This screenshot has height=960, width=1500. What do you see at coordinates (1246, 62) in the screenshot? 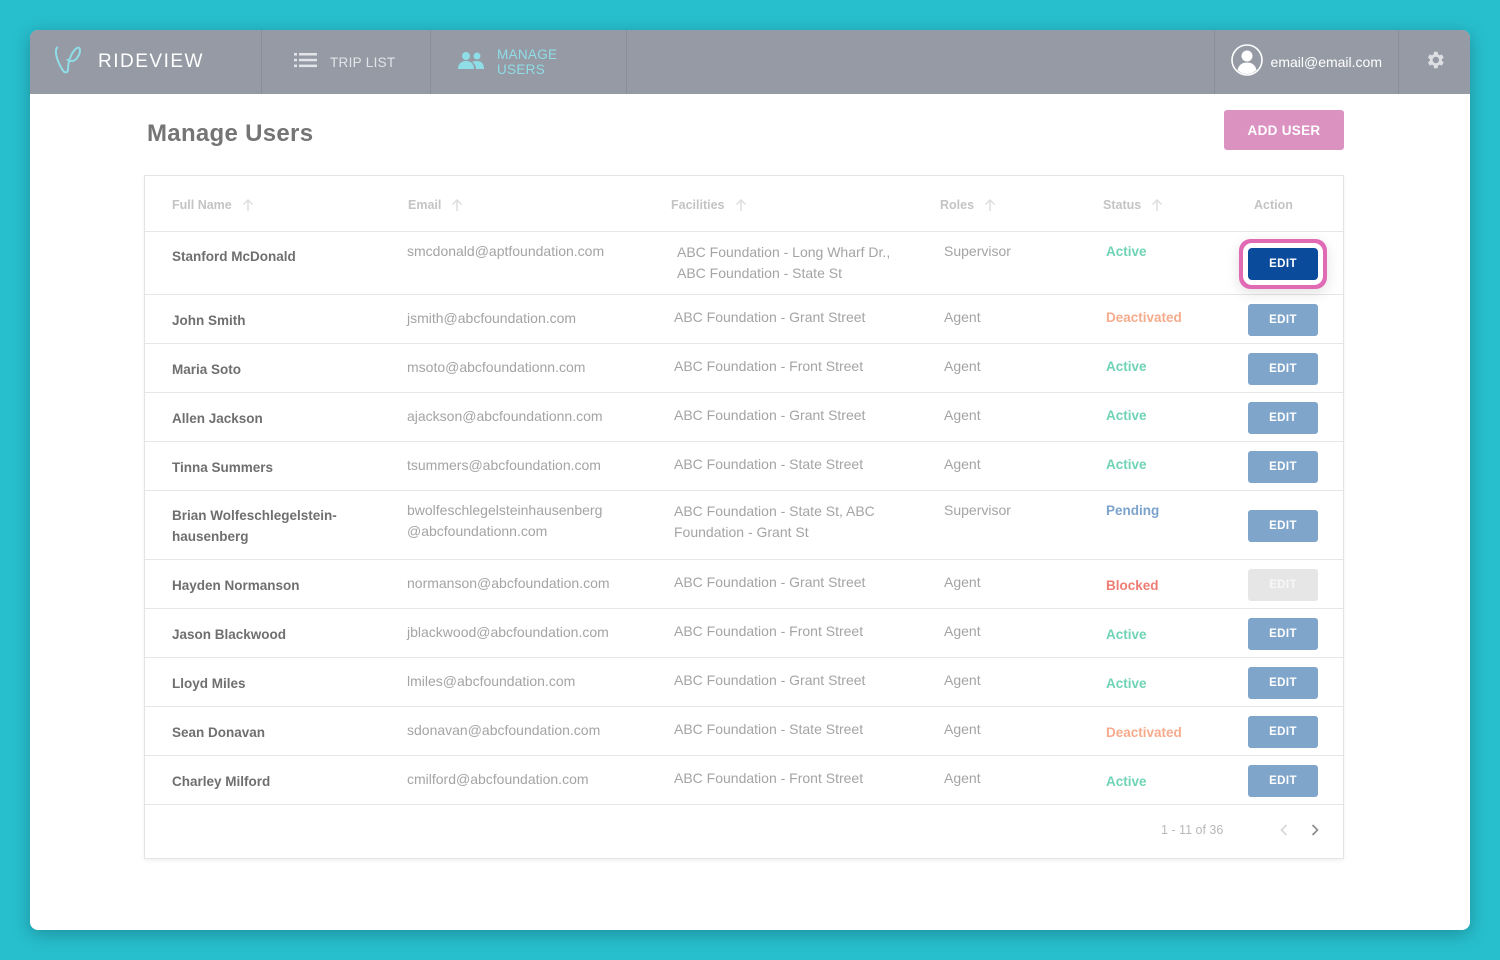
I see `avatar-icon` at bounding box center [1246, 62].